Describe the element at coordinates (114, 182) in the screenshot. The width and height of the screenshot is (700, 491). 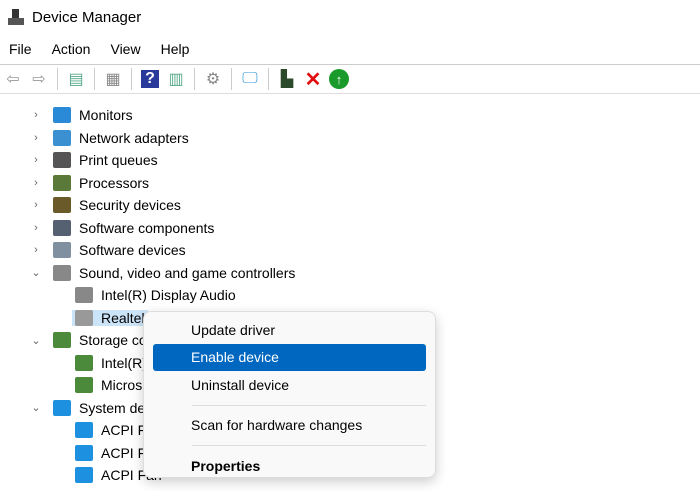
I see `tree-item-label: Processors` at that location.